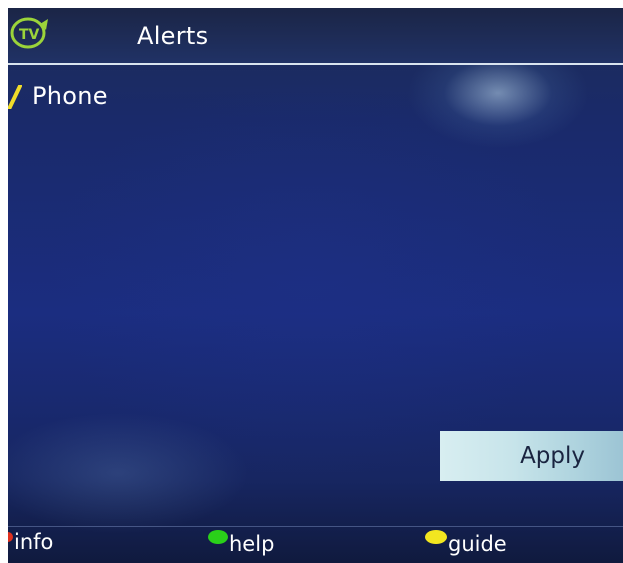 This screenshot has height=563, width=623. I want to click on apply-button: Apply, so click(531, 456).